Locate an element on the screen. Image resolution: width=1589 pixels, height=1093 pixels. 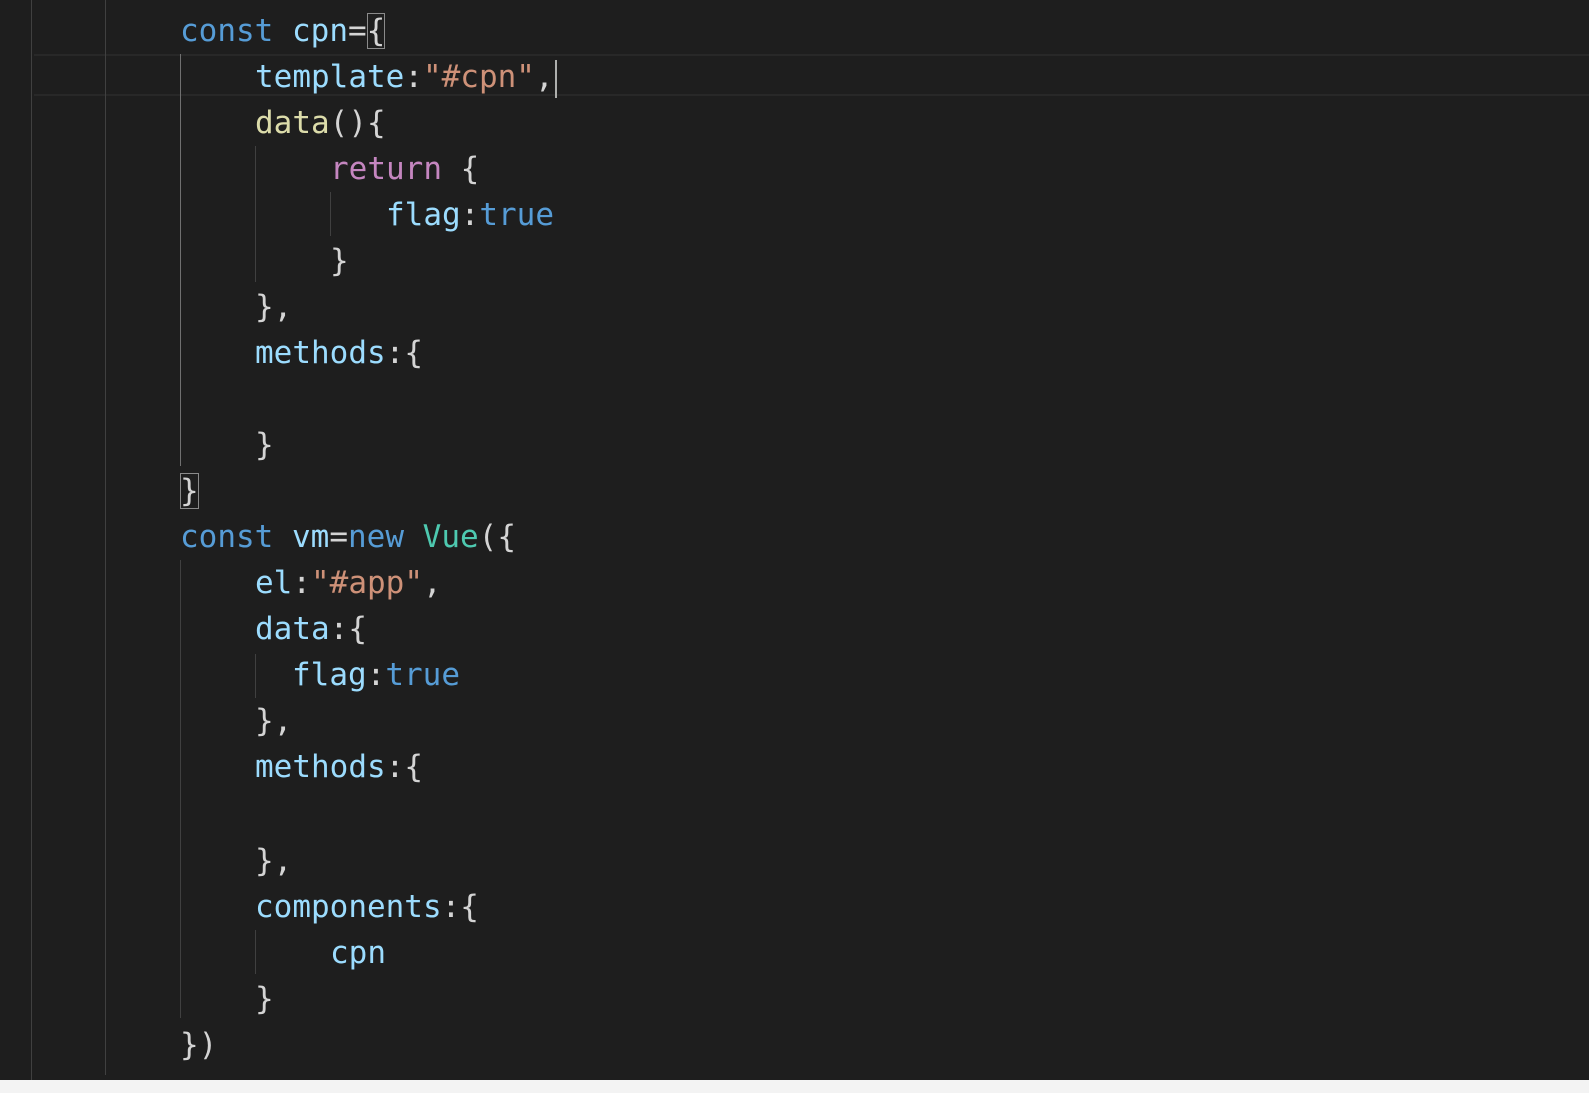
code-line: el:"#app", is located at coordinates (348, 583).